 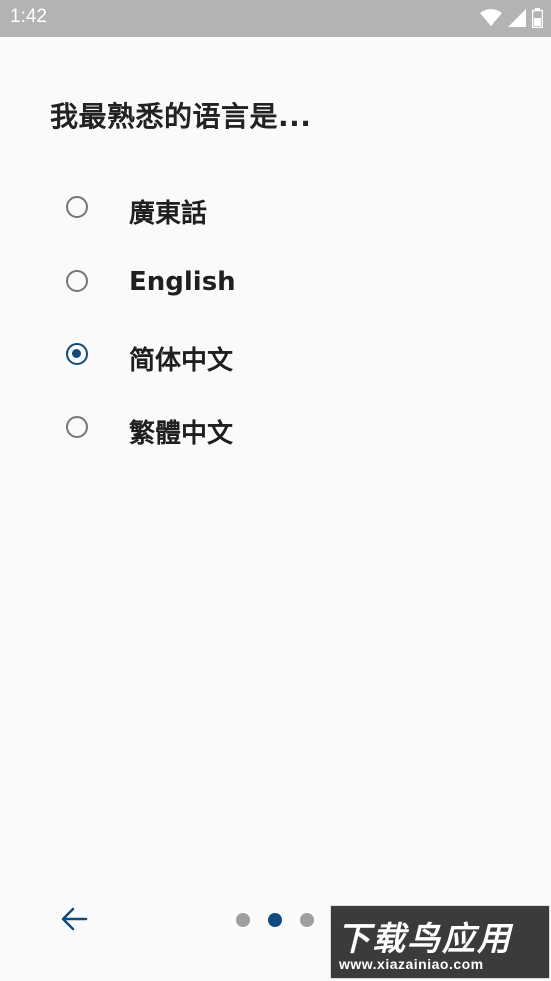 What do you see at coordinates (411, 964) in the screenshot?
I see `watermark-url: www.xiazainiao.com` at bounding box center [411, 964].